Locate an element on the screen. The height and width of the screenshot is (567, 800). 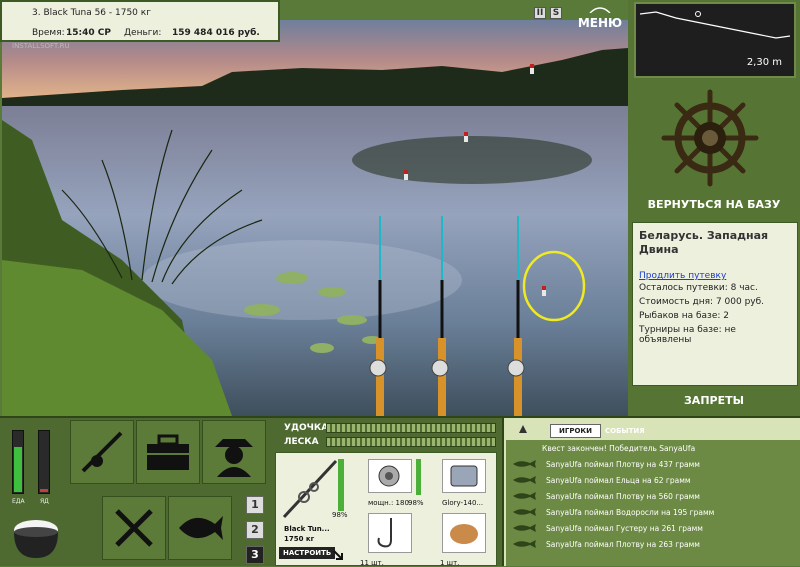
collapse-arrow-icon is located at coordinates (523, 429).